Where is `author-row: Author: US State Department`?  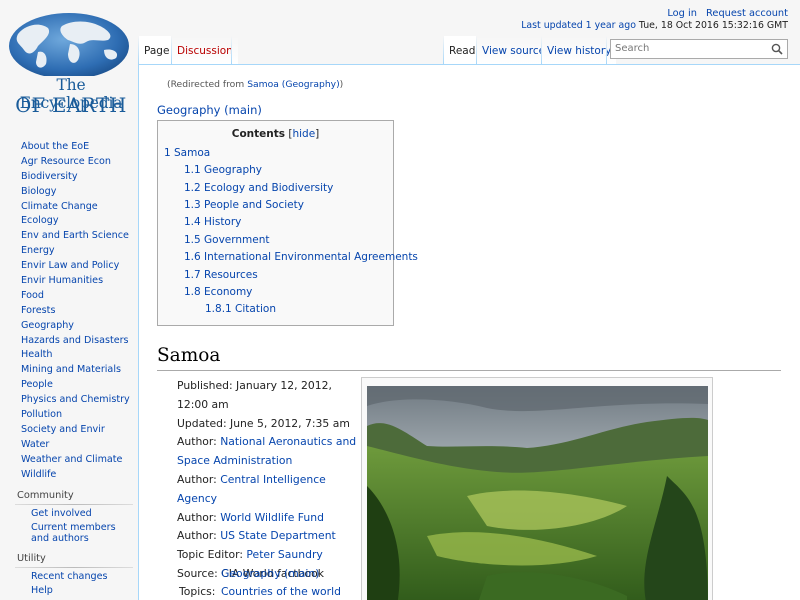
author-row: Author: US State Department is located at coordinates (267, 536).